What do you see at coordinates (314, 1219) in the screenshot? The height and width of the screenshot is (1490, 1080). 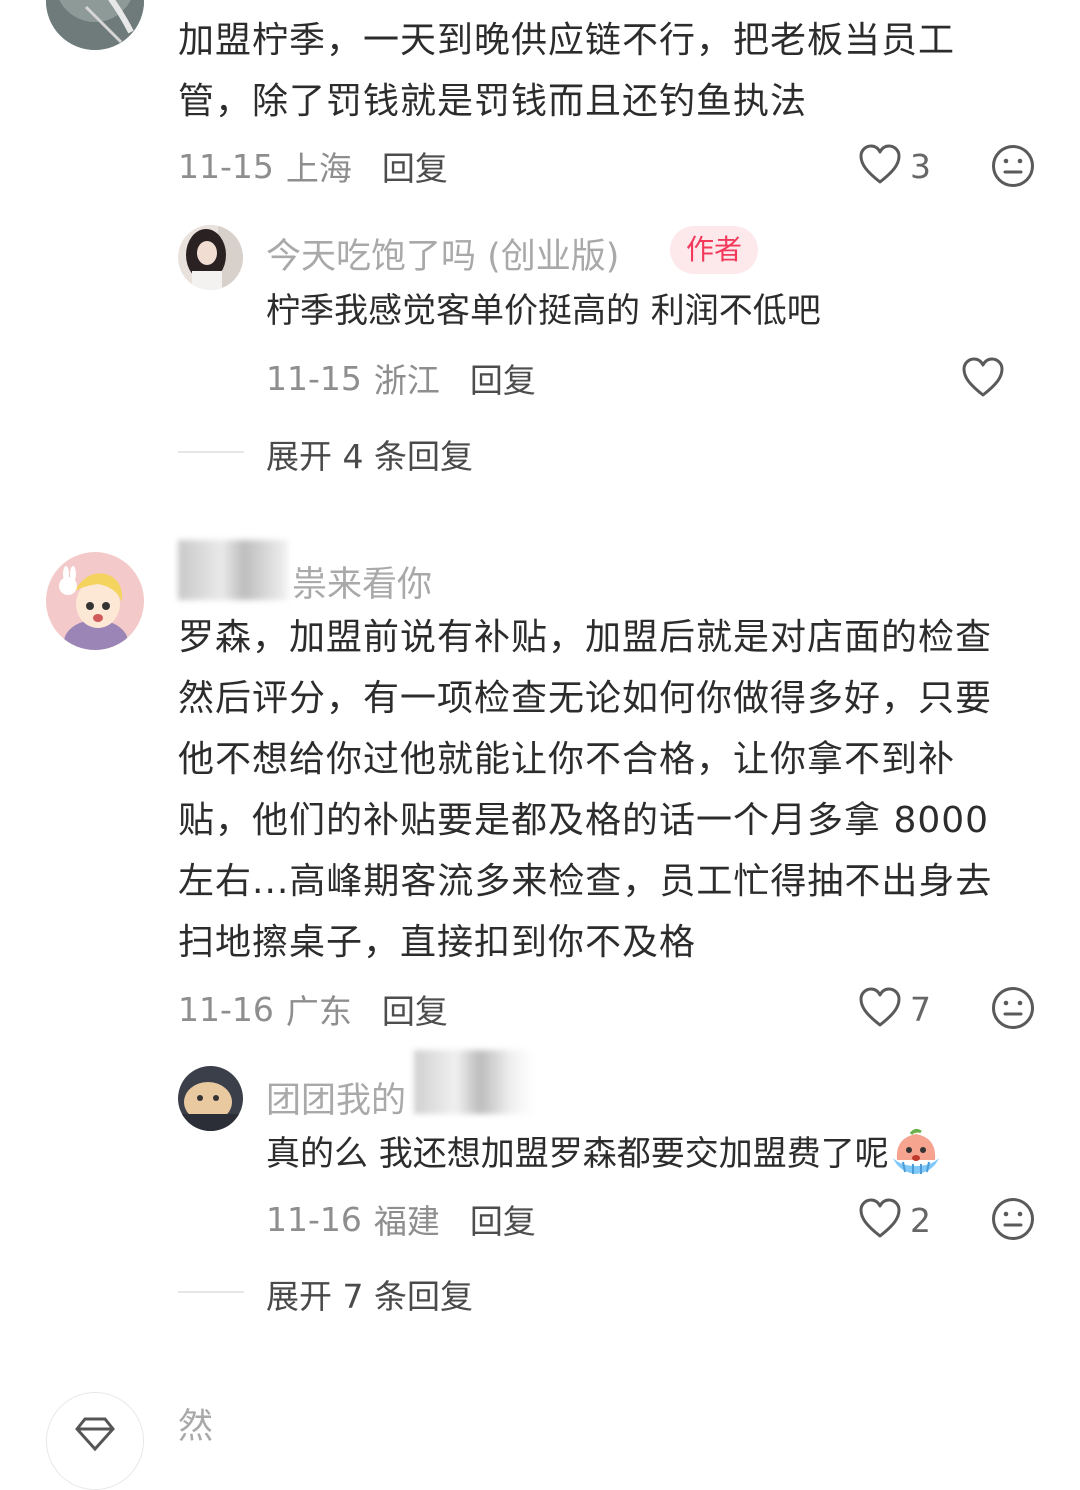 I see `reply-date: 11-16` at bounding box center [314, 1219].